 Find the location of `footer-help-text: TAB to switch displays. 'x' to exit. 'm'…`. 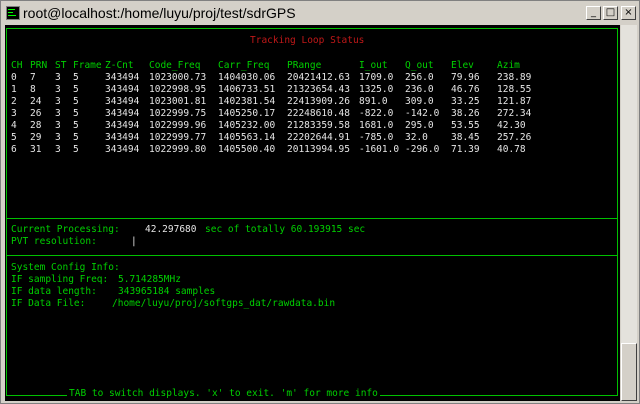

footer-help-text: TAB to switch displays. 'x' to exit. 'm'… is located at coordinates (223, 393).